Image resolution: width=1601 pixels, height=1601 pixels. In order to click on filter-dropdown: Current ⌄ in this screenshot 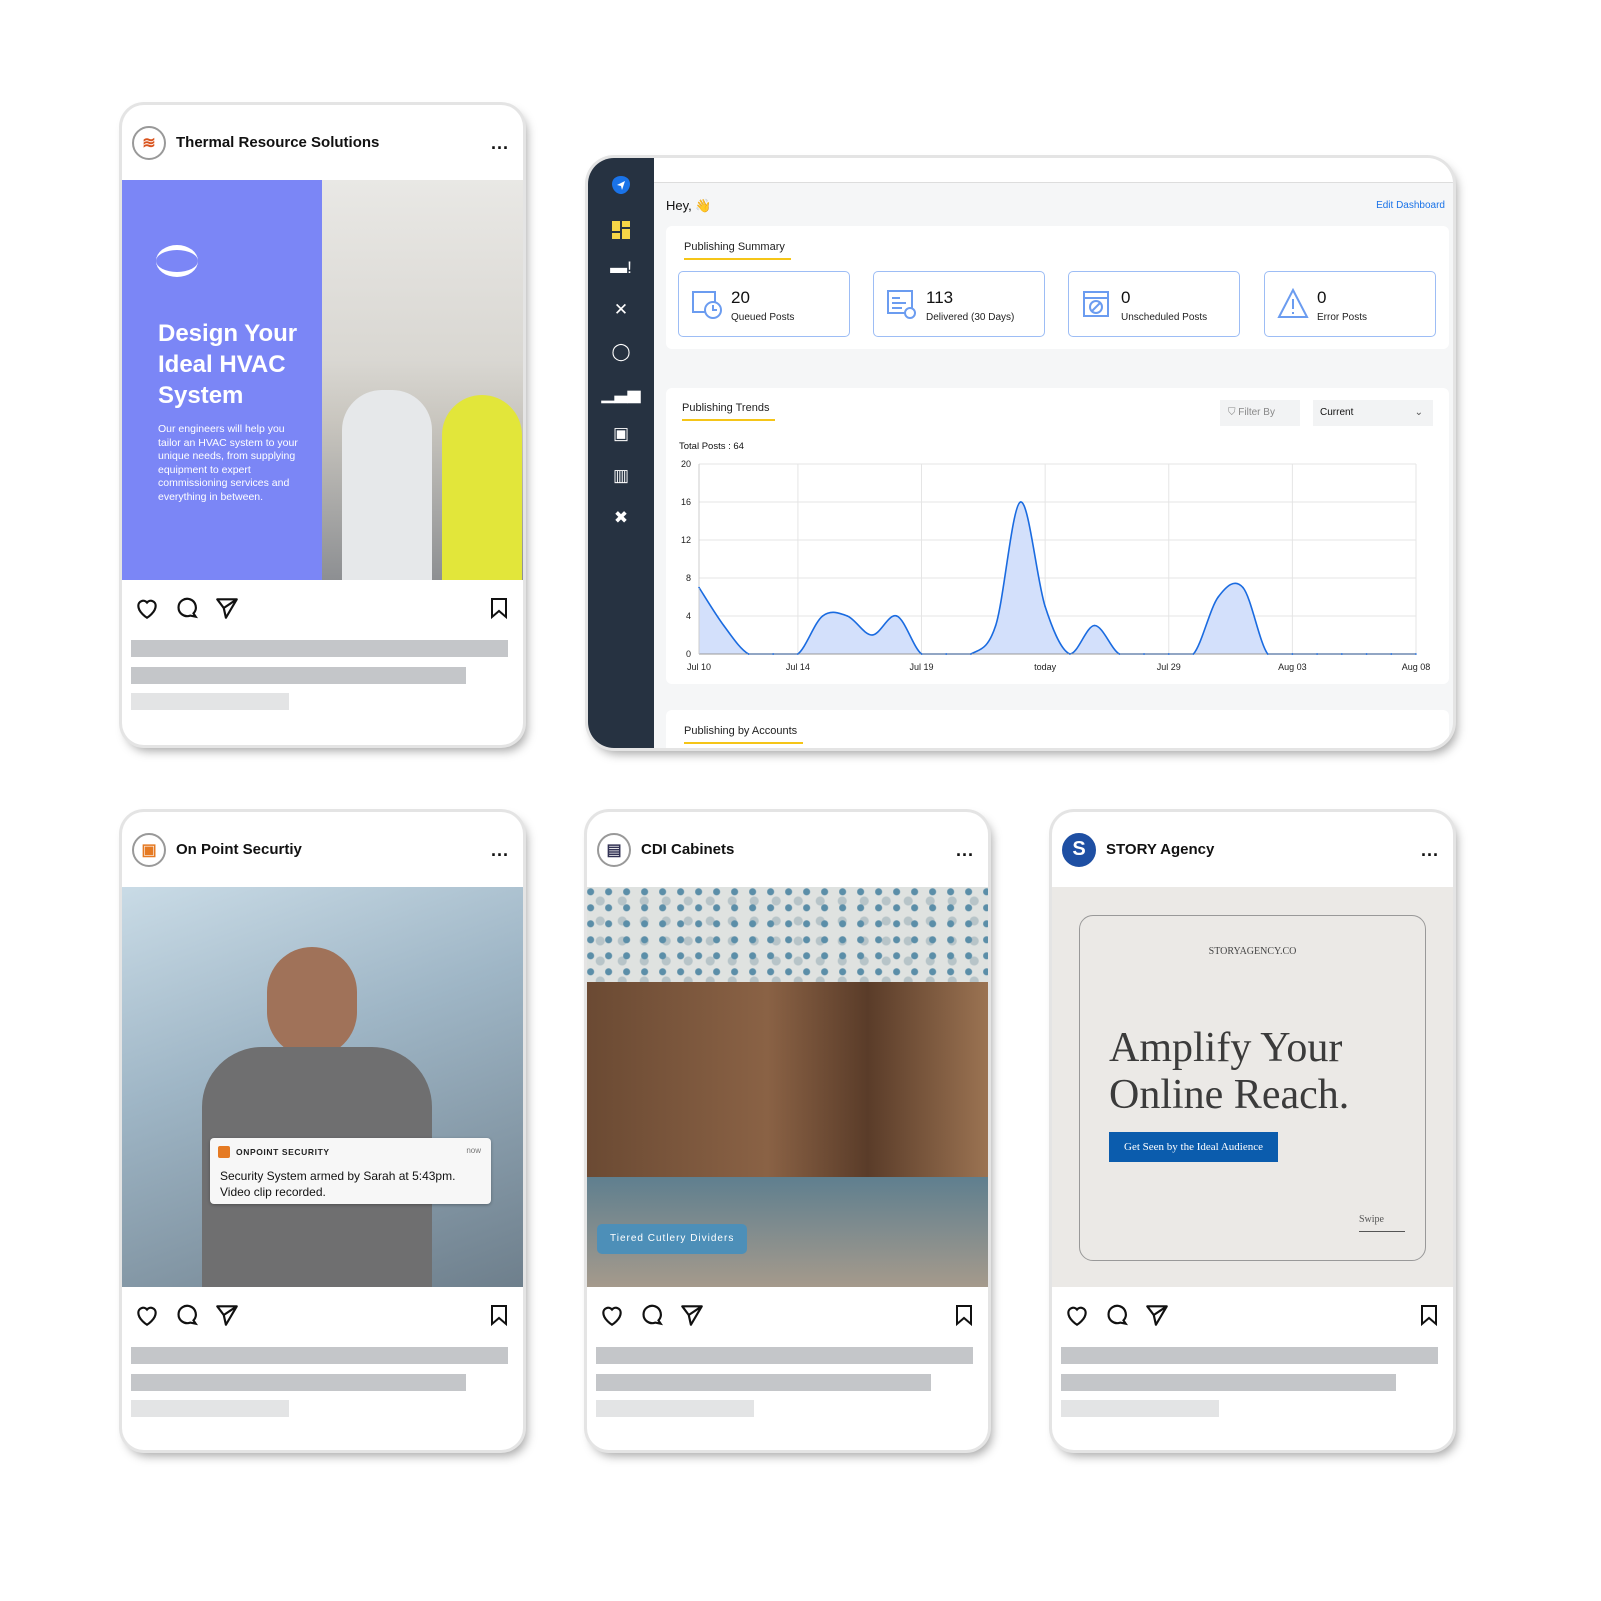, I will do `click(1373, 413)`.